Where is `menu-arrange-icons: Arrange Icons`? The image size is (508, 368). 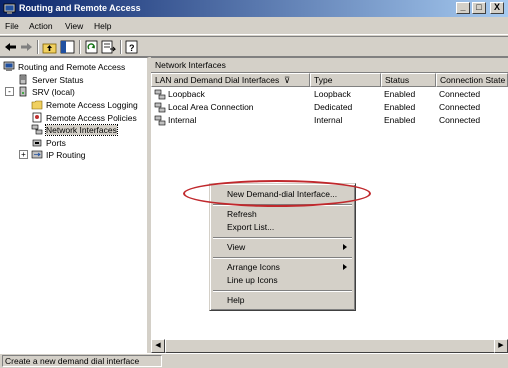
menu-arrange-icons: Arrange Icons is located at coordinates (282, 267).